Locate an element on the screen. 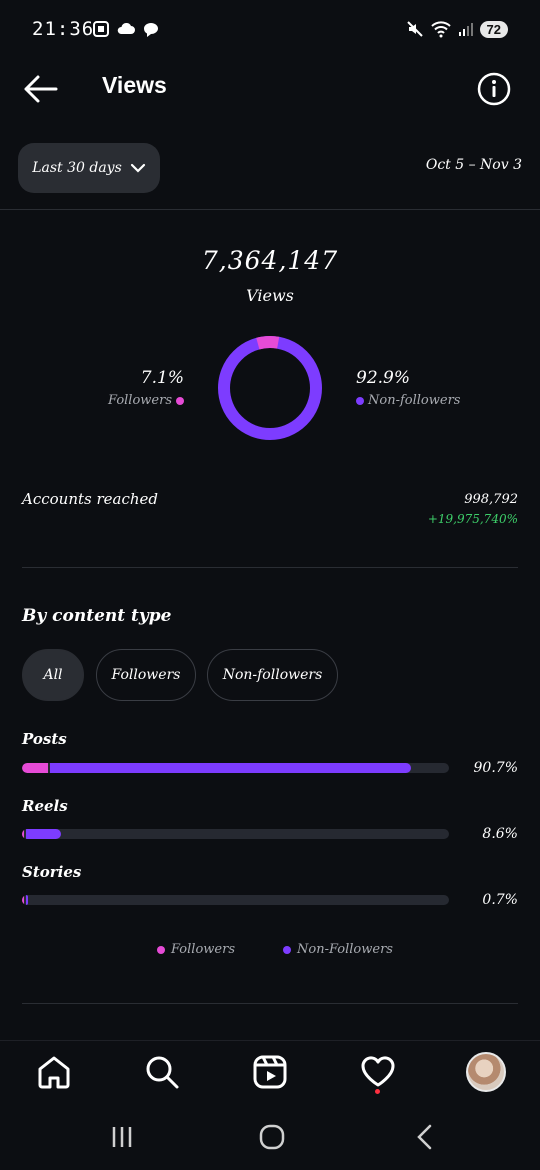 The width and height of the screenshot is (540, 1170). chip-nonfollowers: Non-followers is located at coordinates (272, 675).